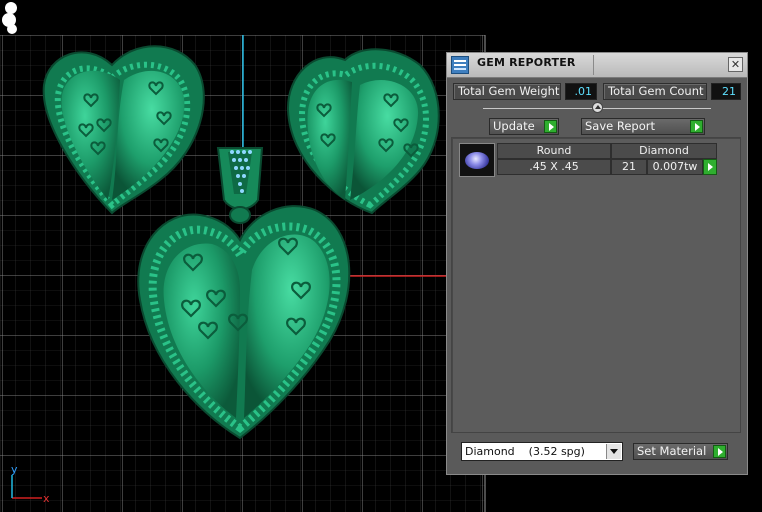  Describe the element at coordinates (672, 451) in the screenshot. I see `set-material-button-label: Set Material` at that location.